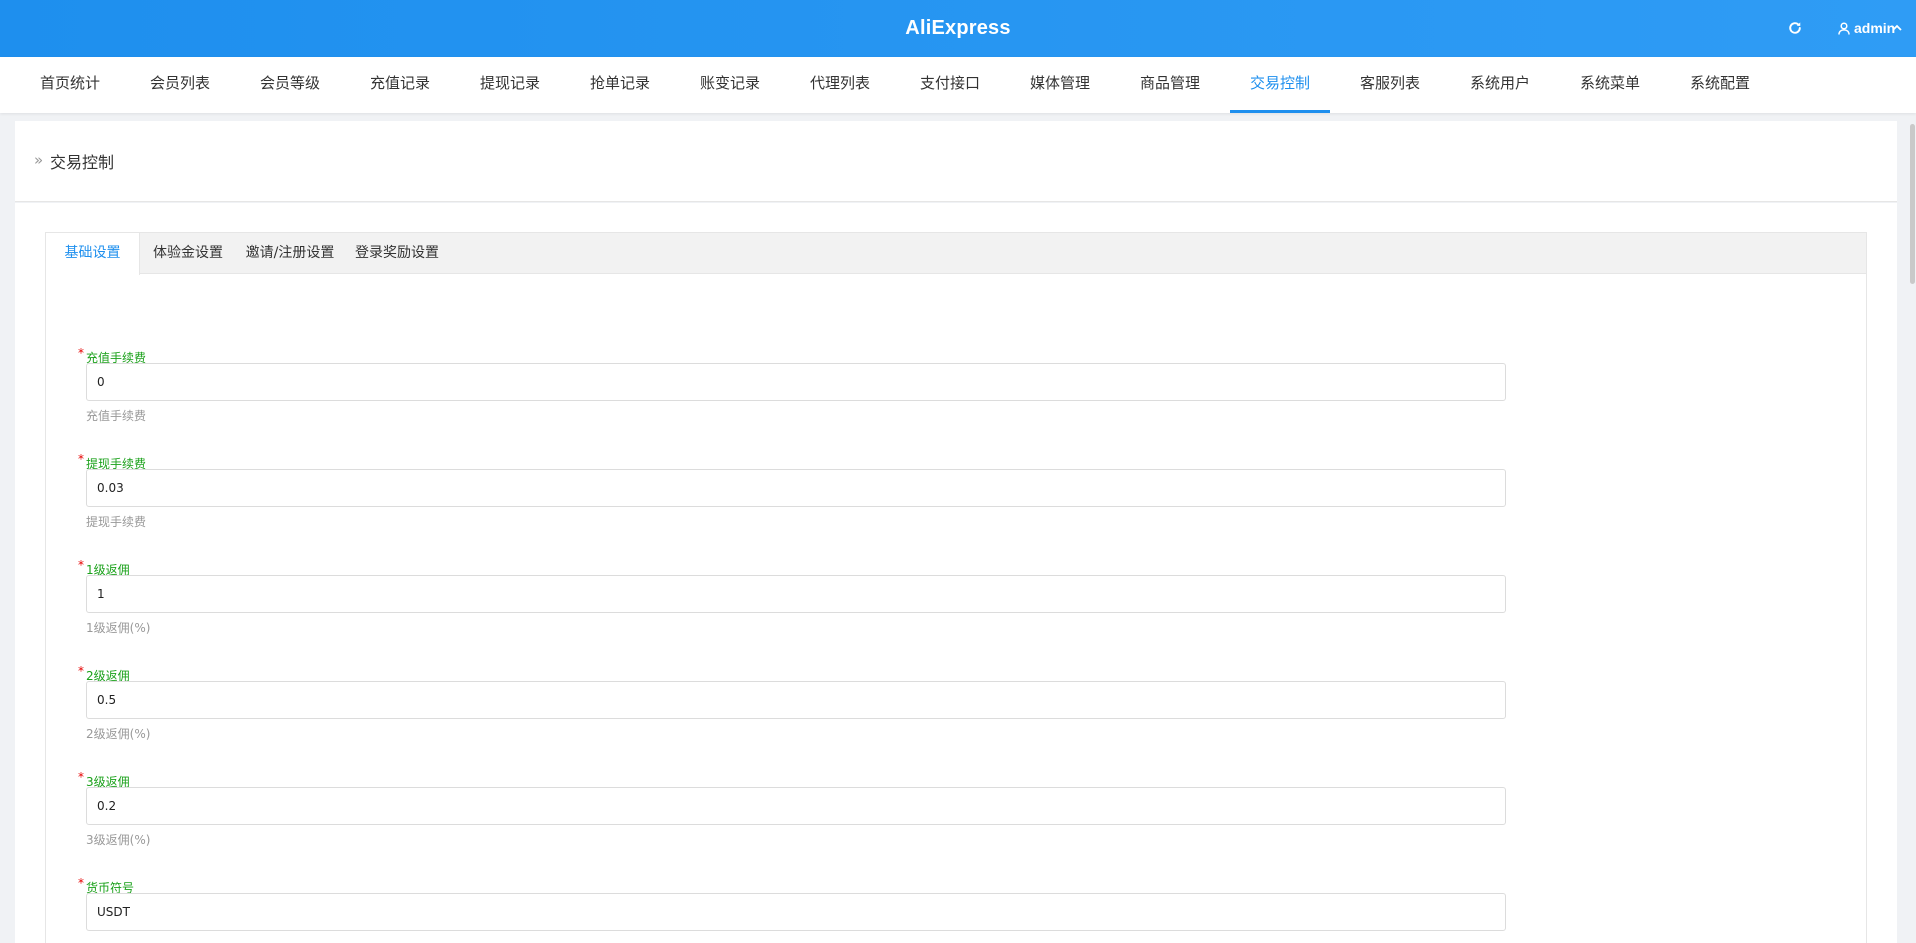 Image resolution: width=1916 pixels, height=943 pixels. Describe the element at coordinates (796, 488) in the screenshot. I see `withdraw-fee-input` at that location.